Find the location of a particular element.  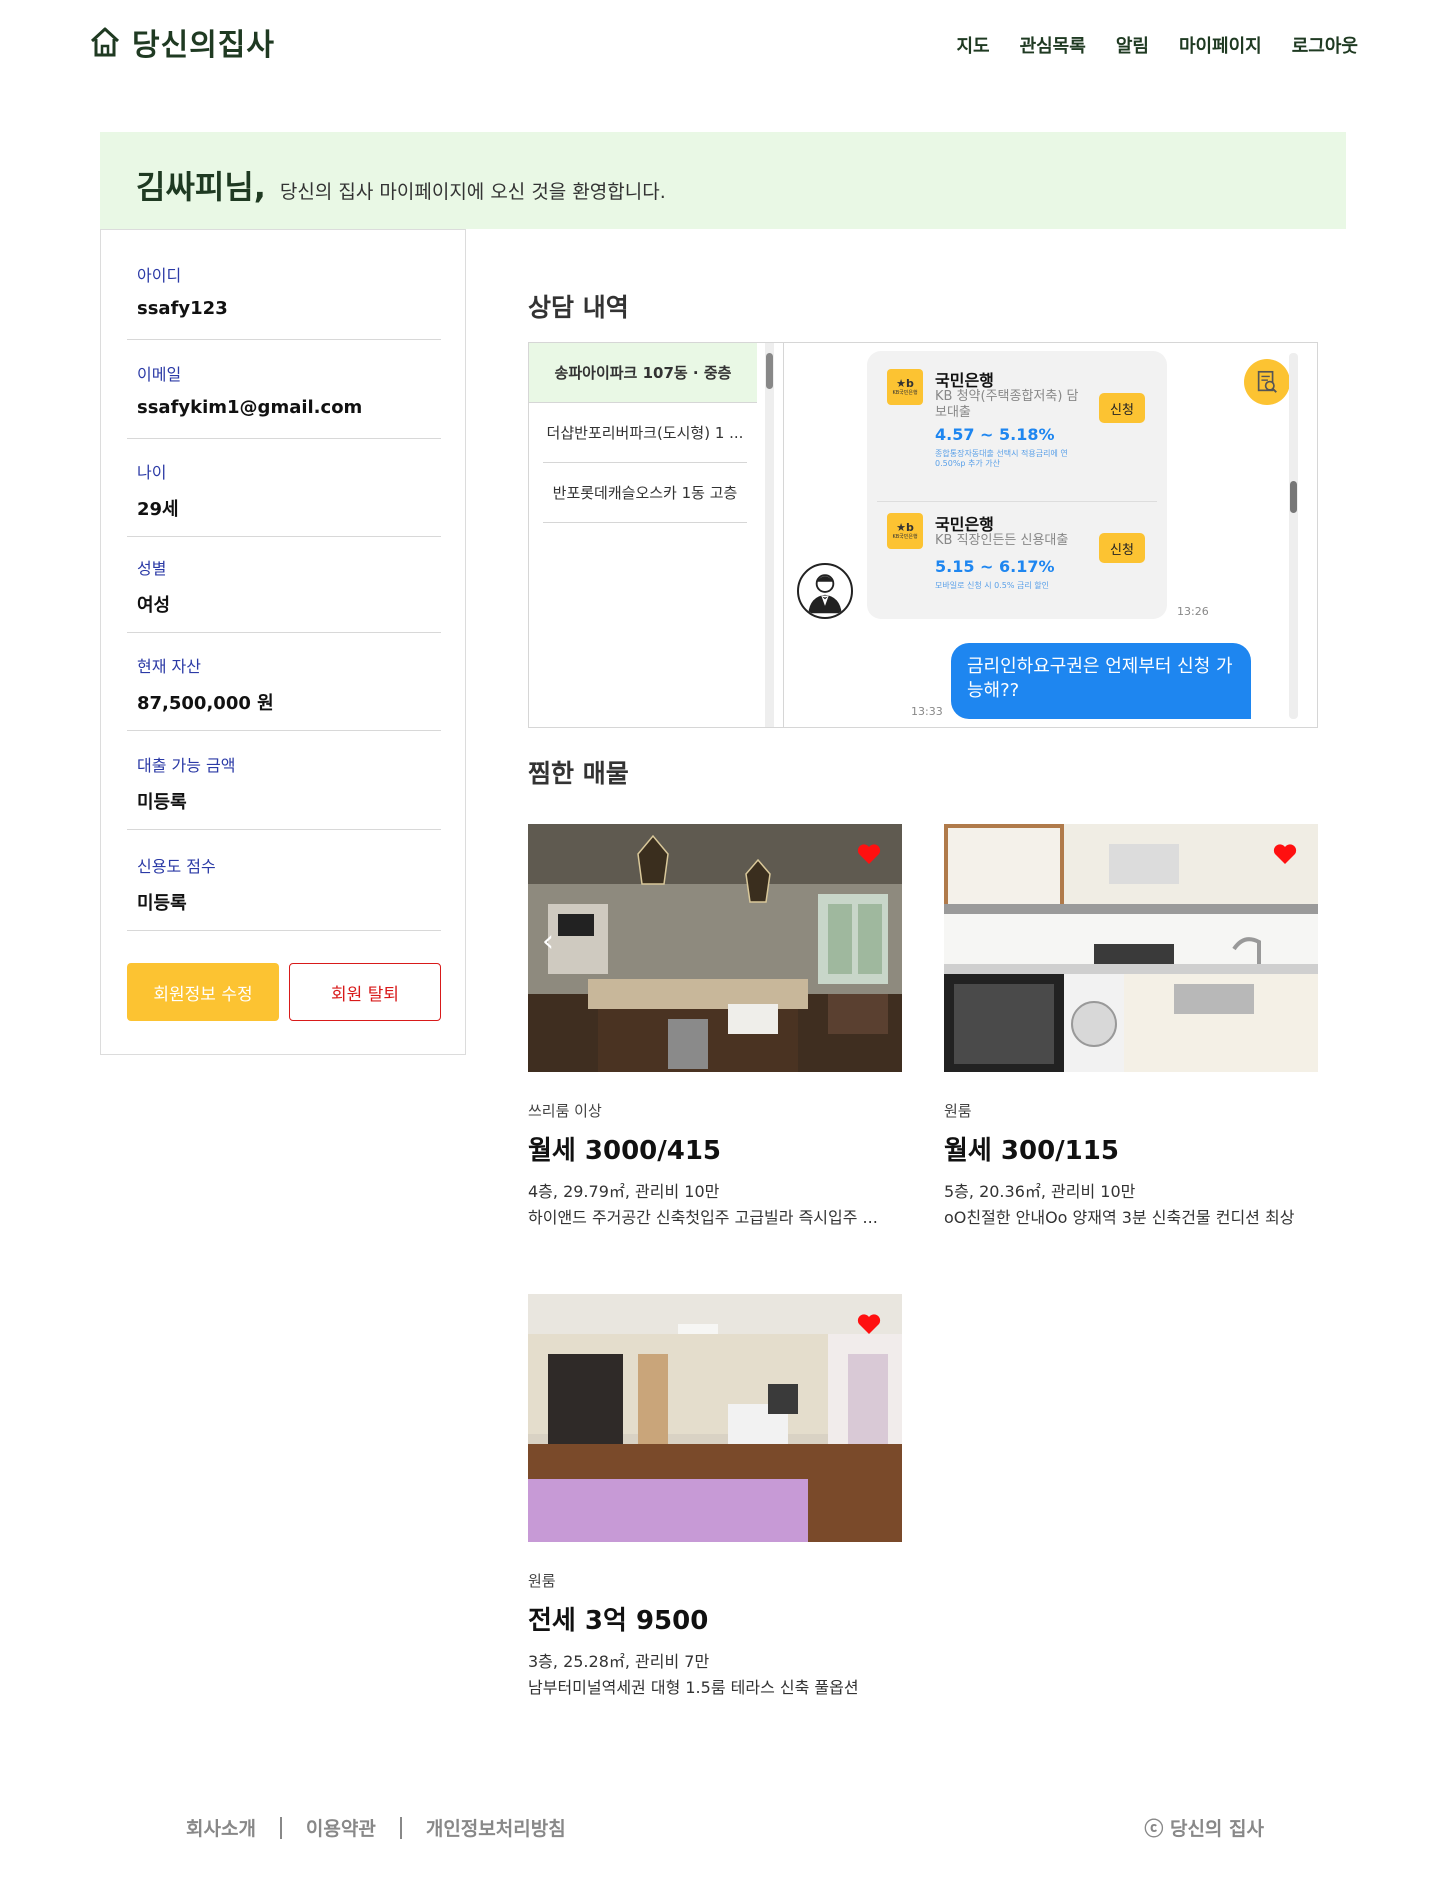

header: 당신의집사 지도 관심목록 알림 마이페이지 로그아웃 is located at coordinates (720, 43).